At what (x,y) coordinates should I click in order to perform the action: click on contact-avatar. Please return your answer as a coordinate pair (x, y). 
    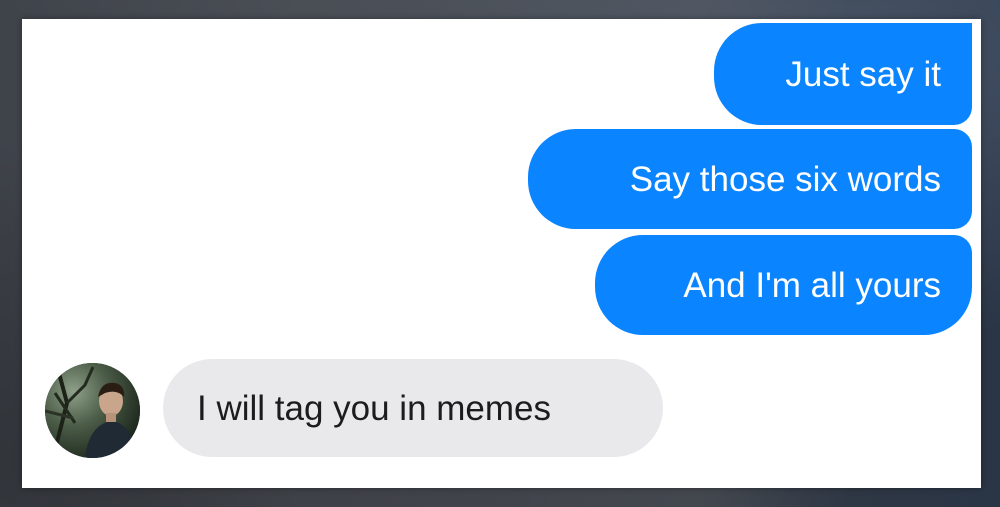
    Looking at the image, I should click on (92, 410).